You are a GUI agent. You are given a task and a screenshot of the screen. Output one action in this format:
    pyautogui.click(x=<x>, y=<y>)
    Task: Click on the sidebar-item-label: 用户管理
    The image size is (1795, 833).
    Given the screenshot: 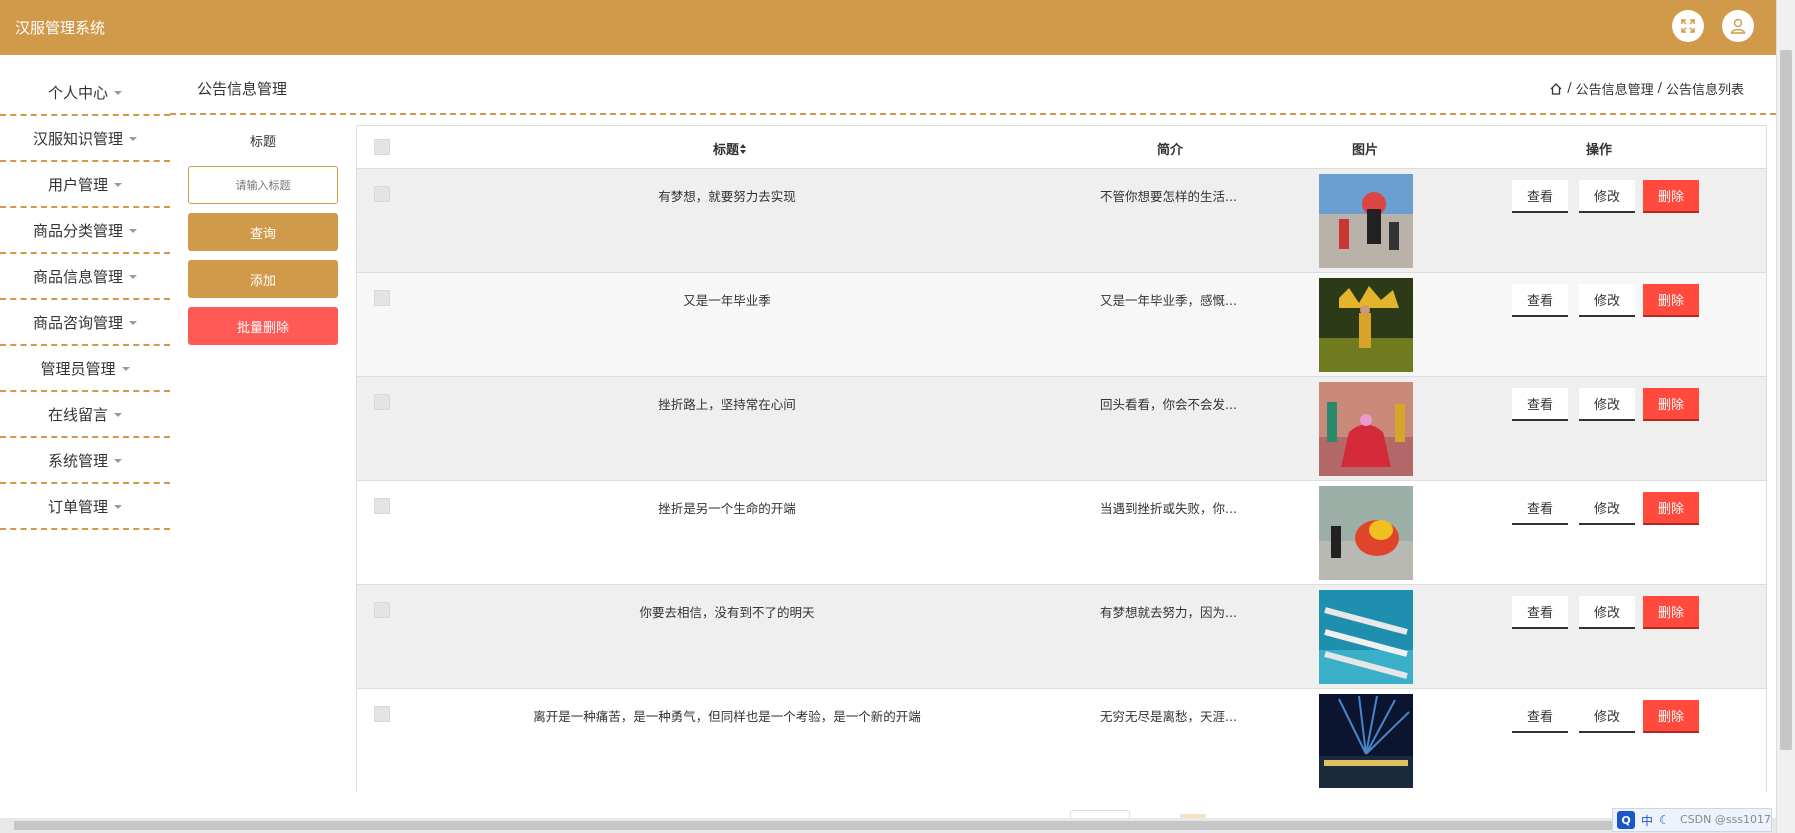 What is the action you would take?
    pyautogui.click(x=77, y=184)
    